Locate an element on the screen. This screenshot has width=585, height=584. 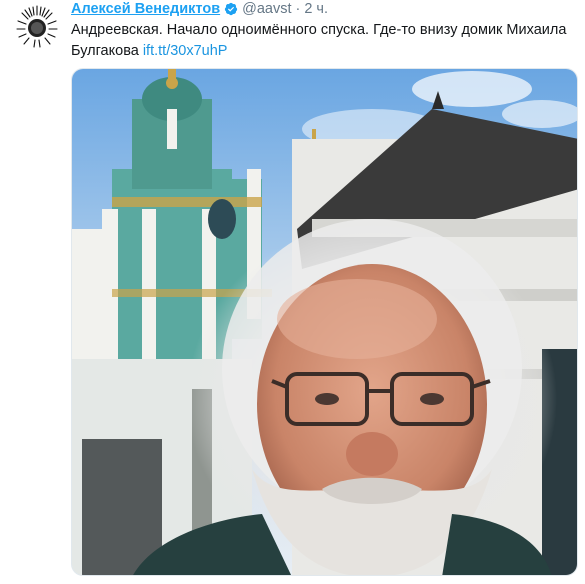
verified-badge-icon is located at coordinates (231, 9).